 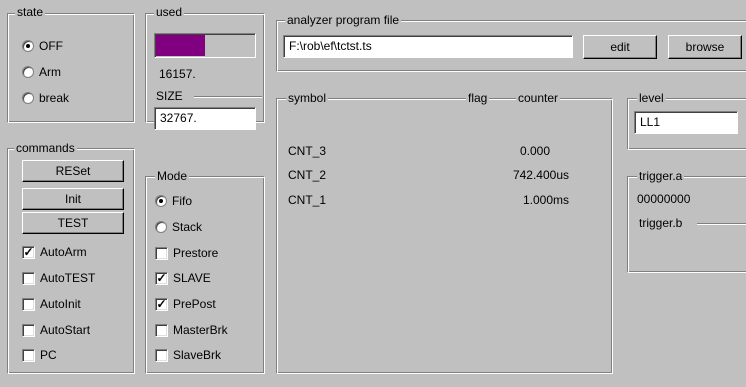 I want to click on used-progress-bar, so click(x=205, y=45).